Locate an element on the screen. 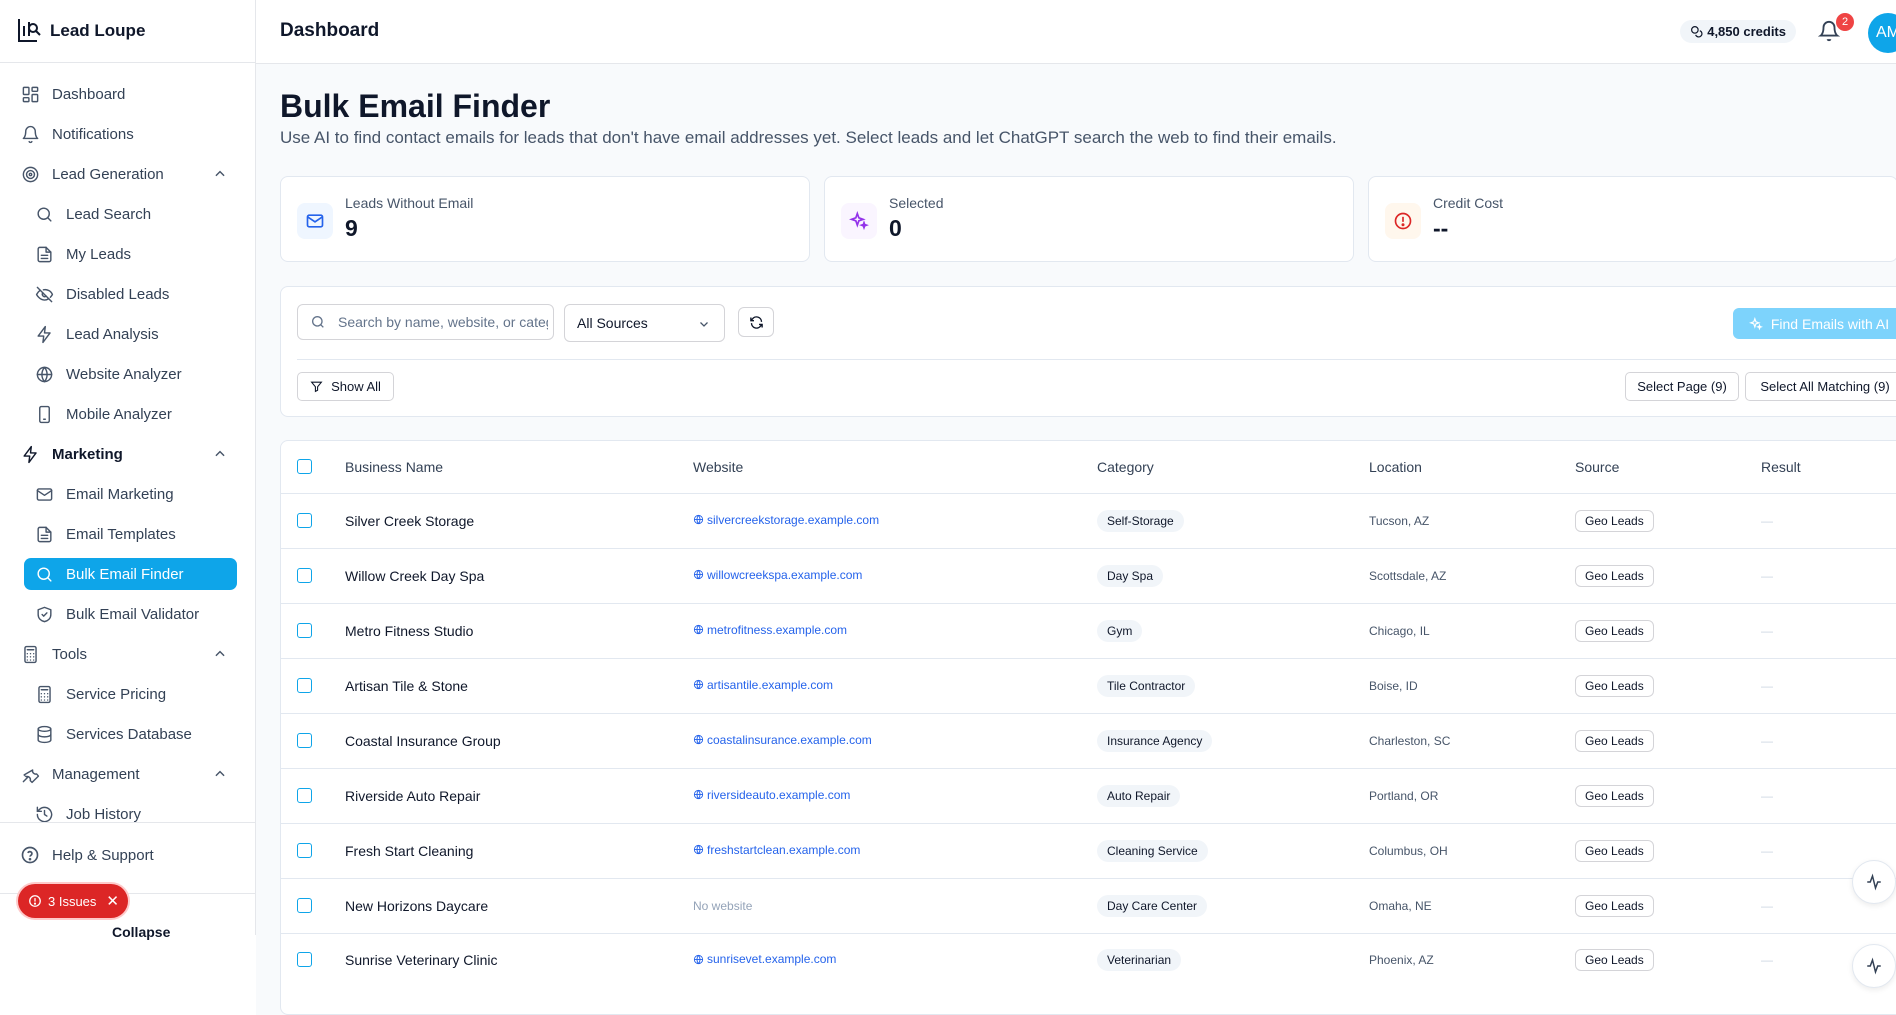 This screenshot has width=1896, height=1015. sidebar-item-email-marketing: Email Marketing is located at coordinates (135, 494).